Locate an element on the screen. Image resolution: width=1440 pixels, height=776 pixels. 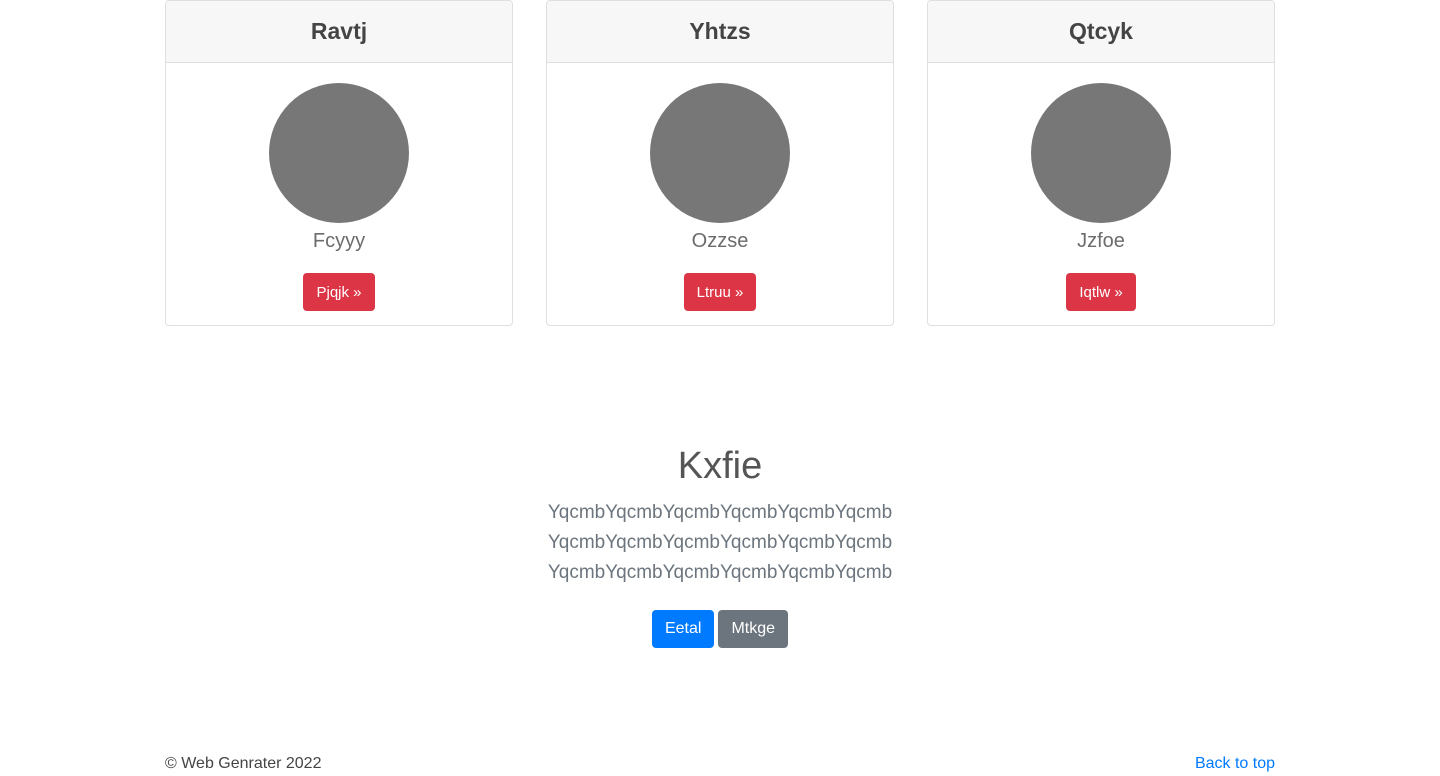
card-ravtj: Ravtj Fcyyy Pjqjk » is located at coordinates (339, 163).